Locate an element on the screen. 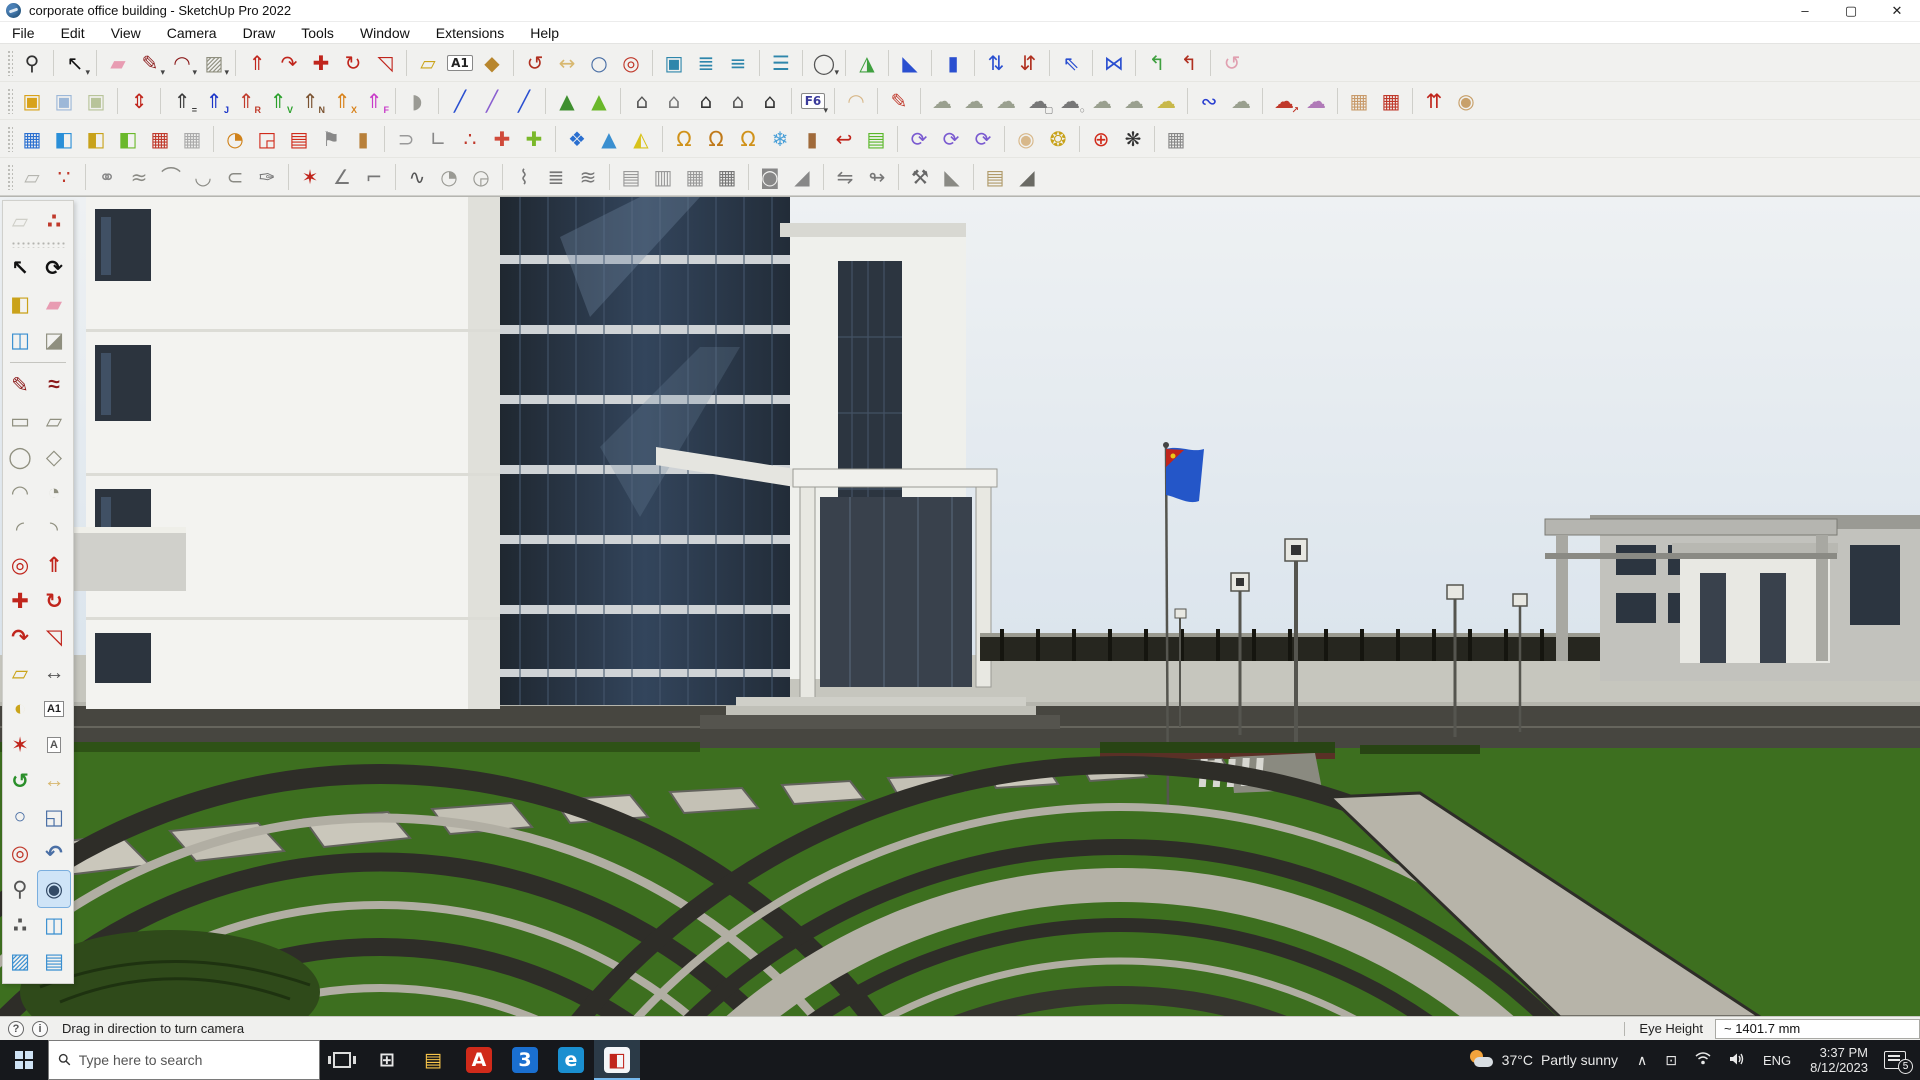  section-fill-icon: ▨ is located at coordinates (20, 961).